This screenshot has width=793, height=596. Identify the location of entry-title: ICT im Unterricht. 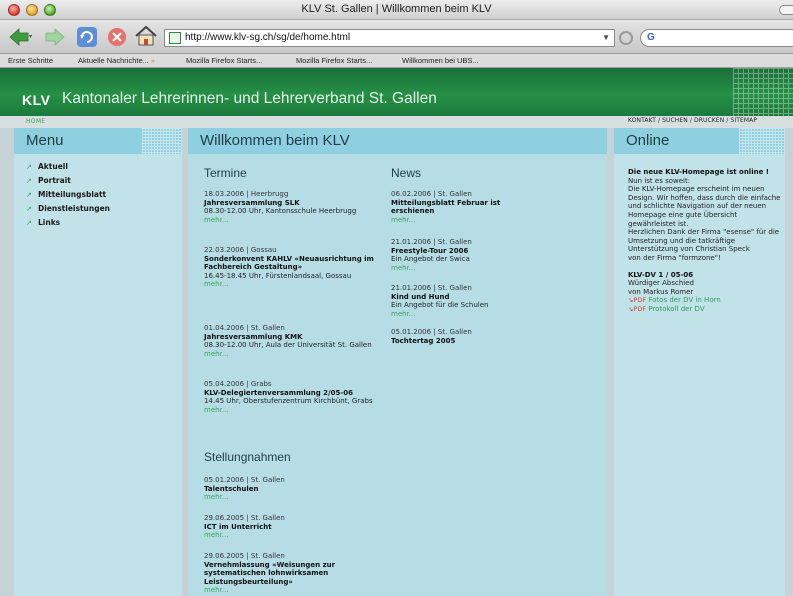
(294, 527).